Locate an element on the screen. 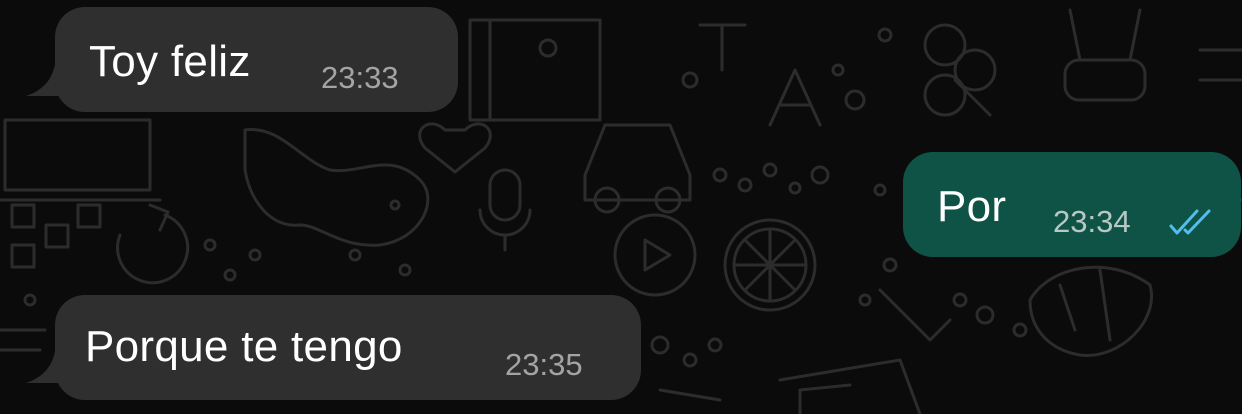 The image size is (1242, 414). message-bubble-incoming: Porque te tengo 23:35 is located at coordinates (348, 347).